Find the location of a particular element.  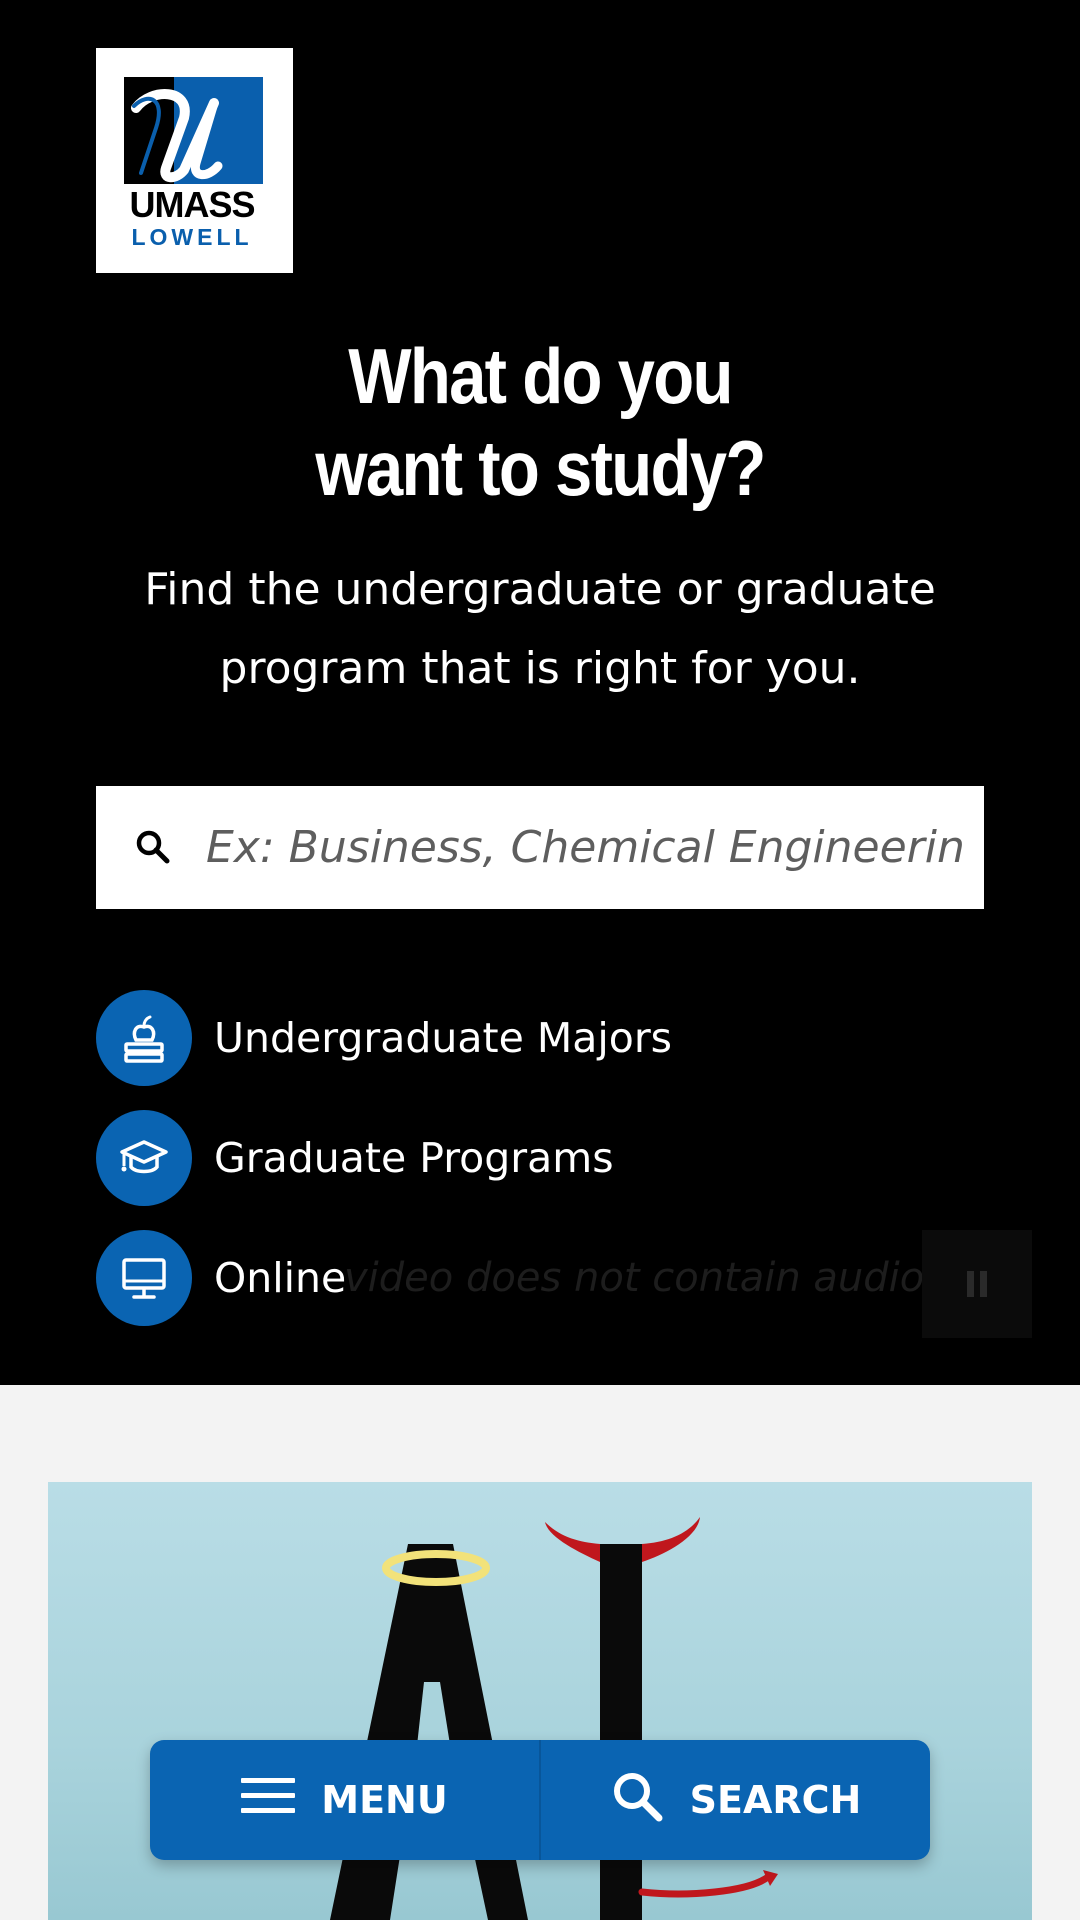

title-line-1: What do you is located at coordinates (540, 376).